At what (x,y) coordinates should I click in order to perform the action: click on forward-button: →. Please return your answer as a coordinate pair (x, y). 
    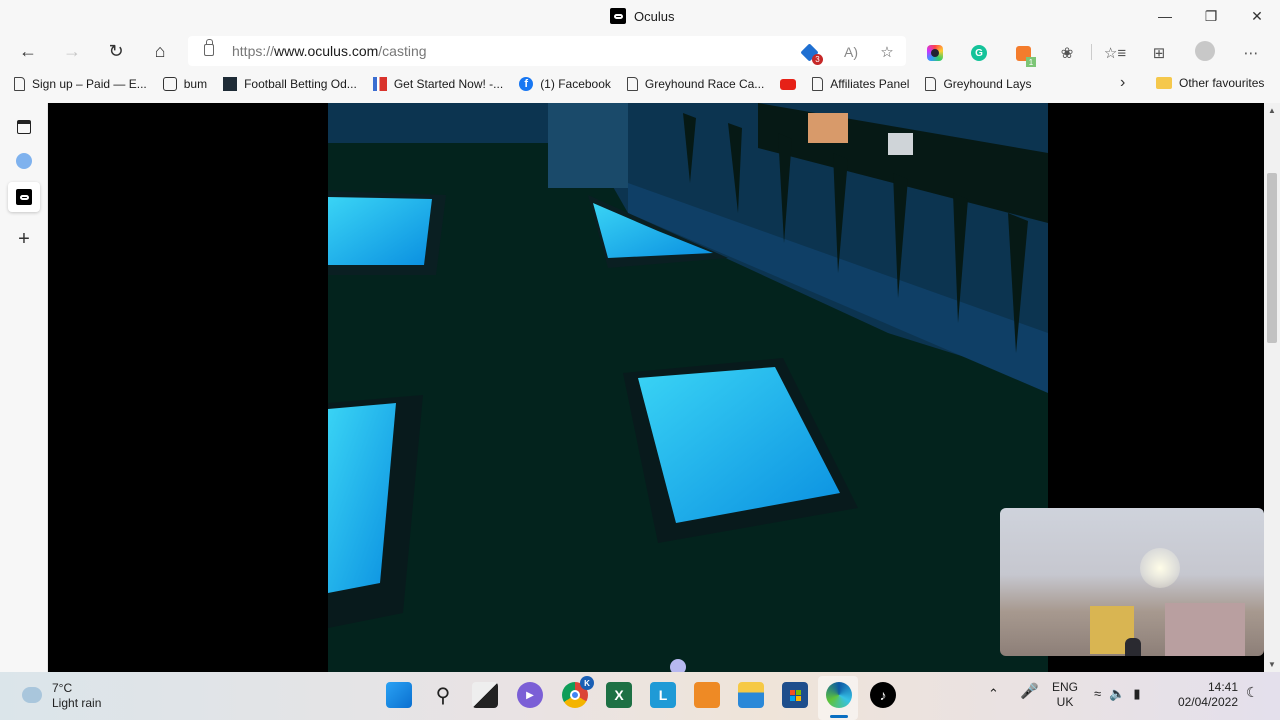
    Looking at the image, I should click on (72, 51).